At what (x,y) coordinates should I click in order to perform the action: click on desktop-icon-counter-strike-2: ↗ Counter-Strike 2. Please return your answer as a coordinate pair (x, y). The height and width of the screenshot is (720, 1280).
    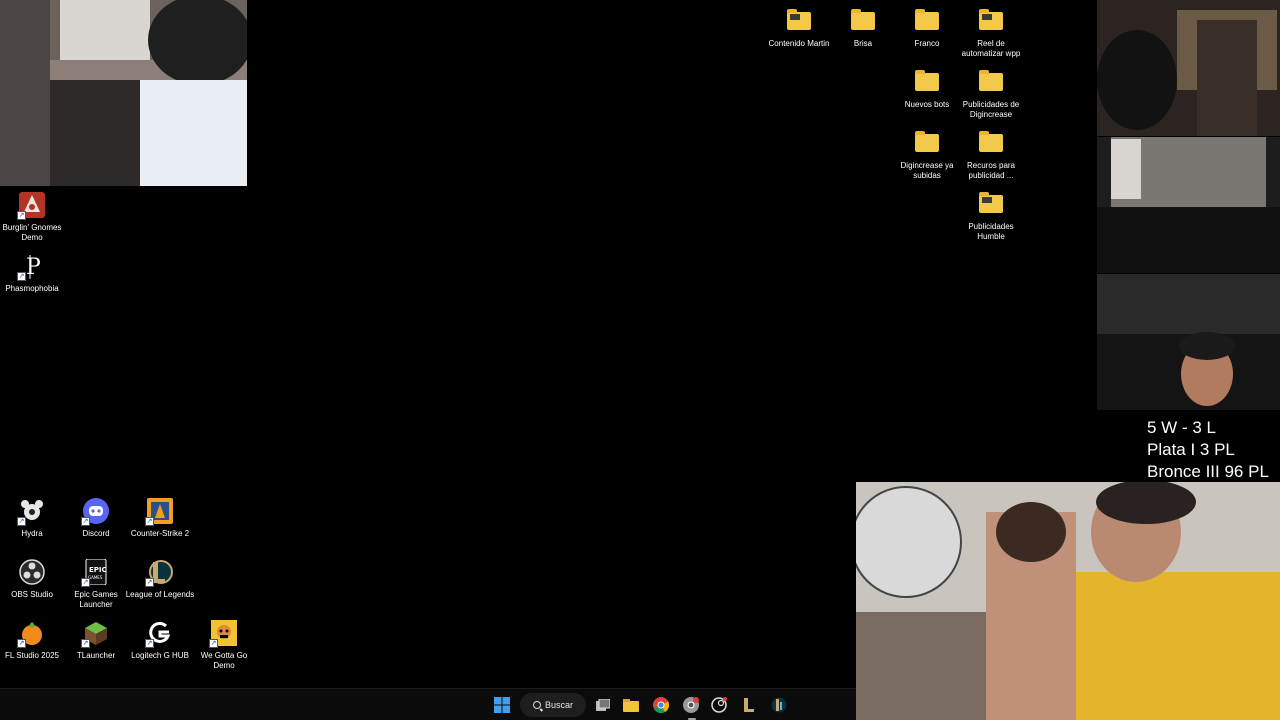
    Looking at the image, I should click on (160, 517).